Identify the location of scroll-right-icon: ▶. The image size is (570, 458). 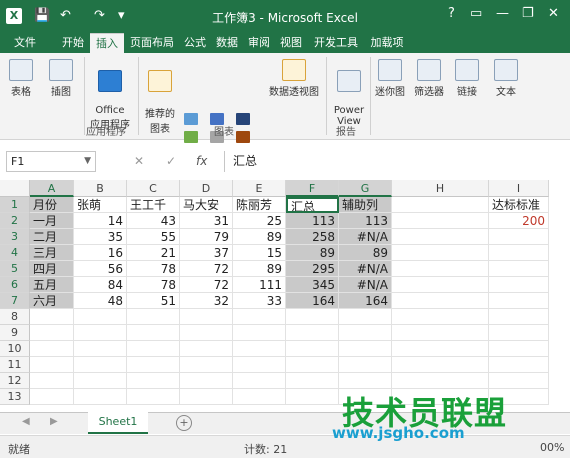
(54, 421).